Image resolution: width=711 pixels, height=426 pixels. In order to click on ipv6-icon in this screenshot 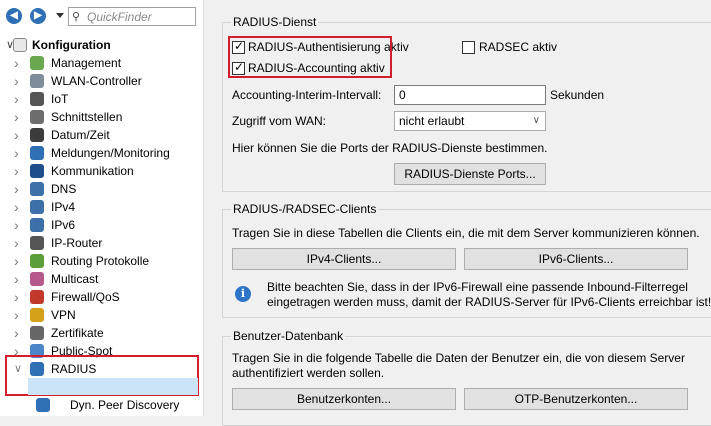, I will do `click(37, 225)`.